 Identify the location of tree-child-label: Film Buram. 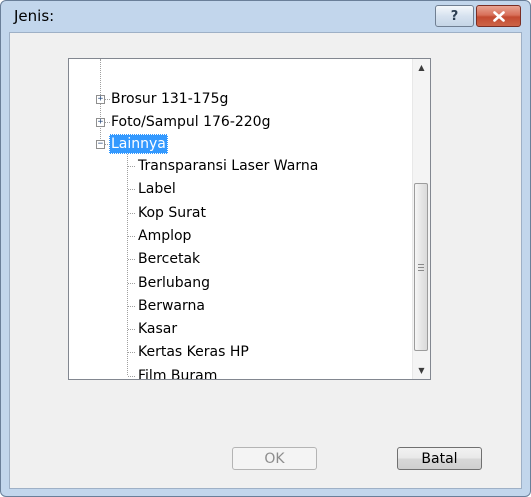
(178, 374).